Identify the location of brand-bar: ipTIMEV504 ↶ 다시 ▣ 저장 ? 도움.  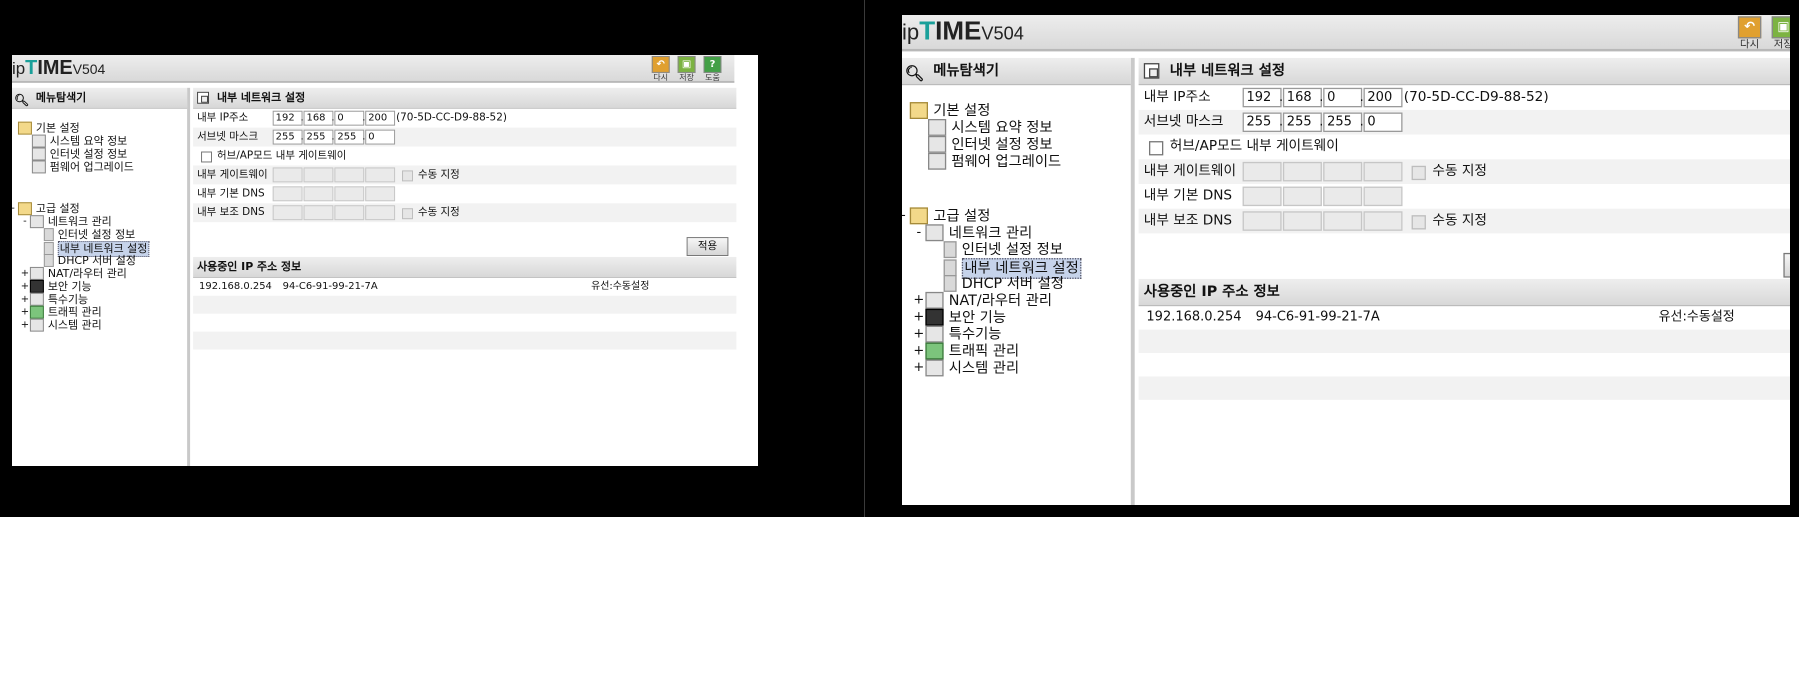
(1346, 33).